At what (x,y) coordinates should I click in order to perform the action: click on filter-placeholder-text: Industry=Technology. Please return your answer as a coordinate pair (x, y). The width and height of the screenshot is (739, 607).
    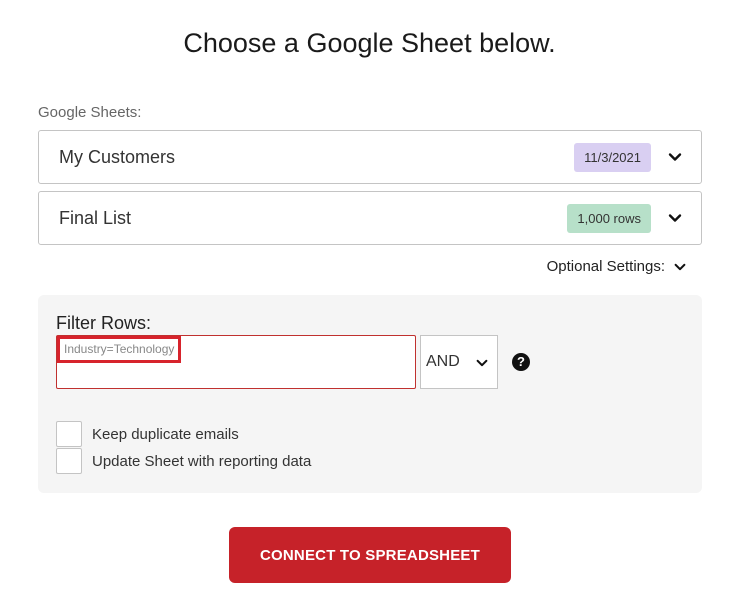
    Looking at the image, I should click on (119, 349).